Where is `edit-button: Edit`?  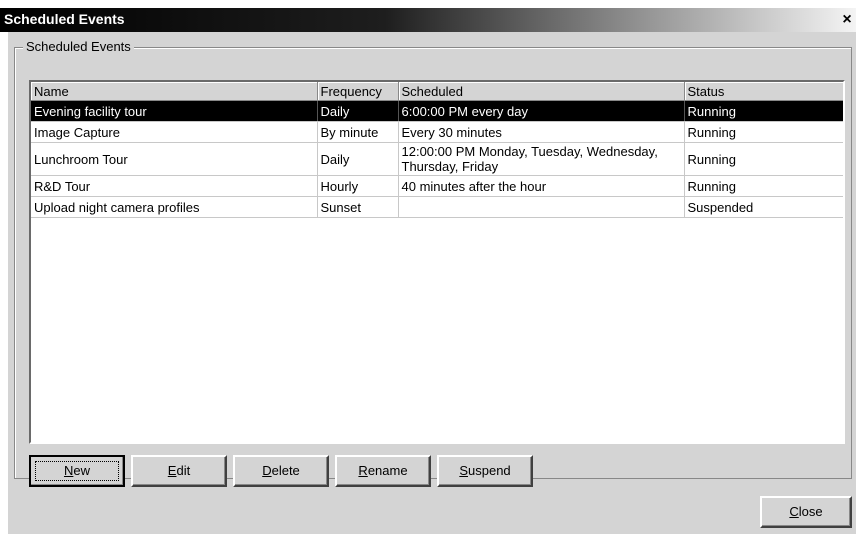
edit-button: Edit is located at coordinates (179, 471).